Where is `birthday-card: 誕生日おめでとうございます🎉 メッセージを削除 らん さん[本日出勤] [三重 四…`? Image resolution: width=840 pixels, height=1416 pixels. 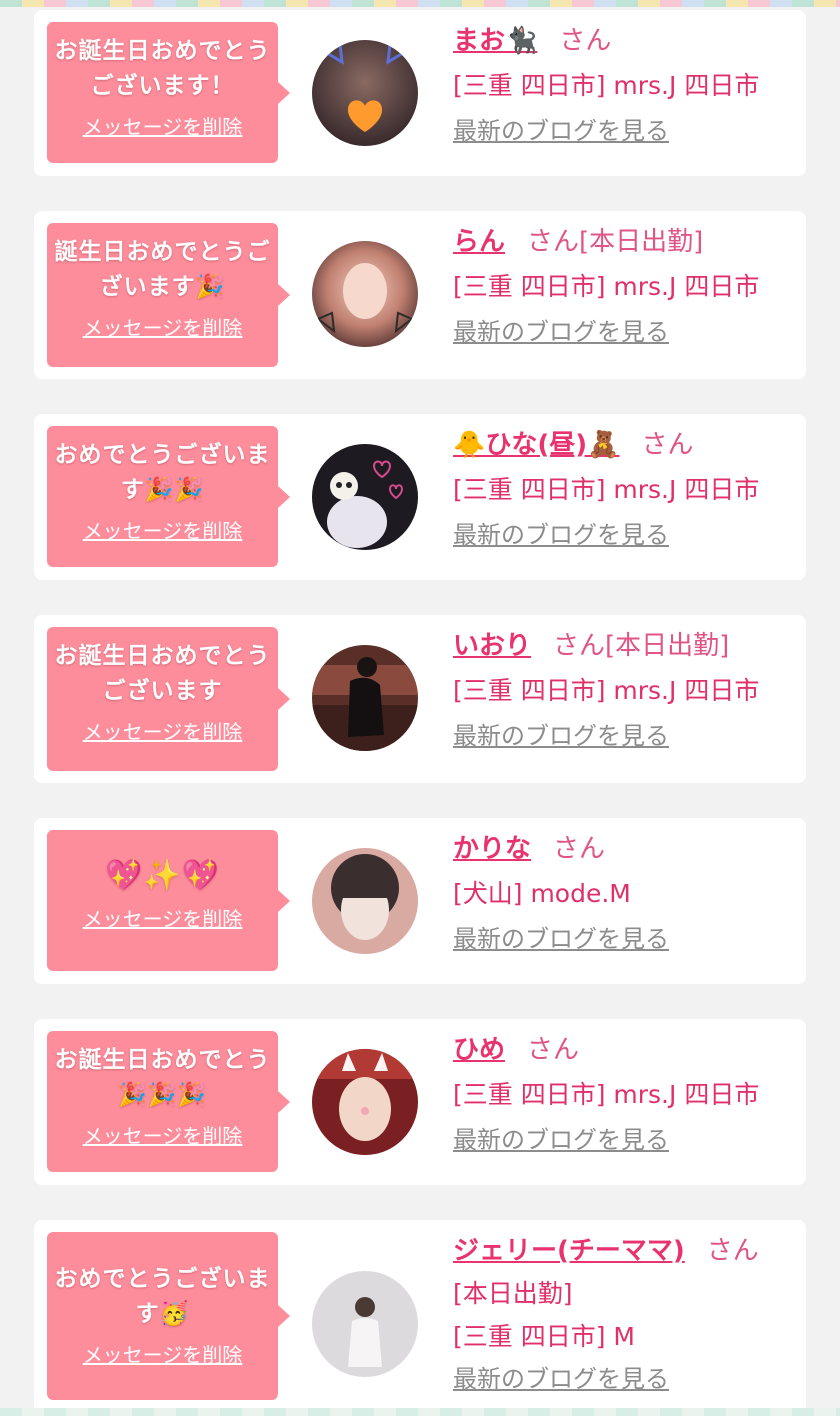
birthday-card: 誕生日おめでとうございます🎉 メッセージを削除 らん さん[本日出勤] [三重 四… is located at coordinates (420, 295).